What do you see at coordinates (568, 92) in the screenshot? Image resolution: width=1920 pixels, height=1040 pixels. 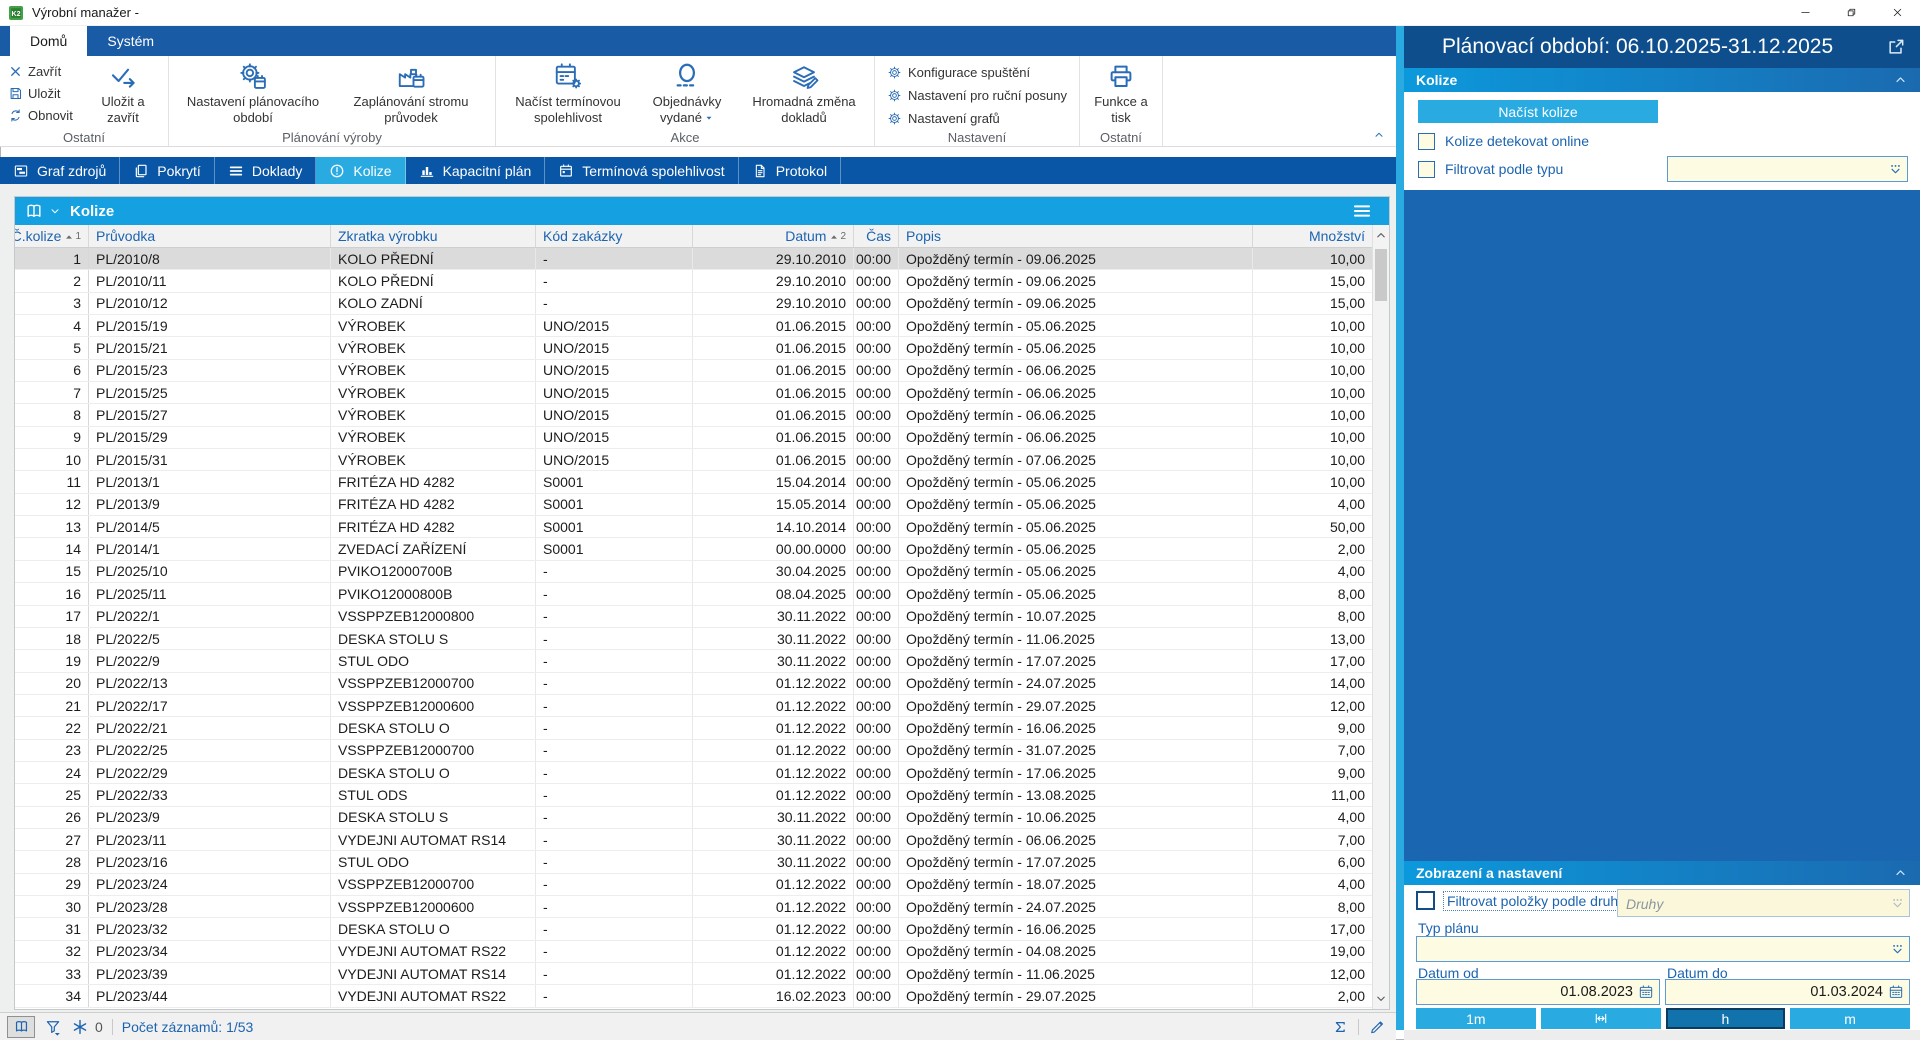 I see `ribbon-button-nacist-terminovou-spolehlivost: Načíst termínovou spolehlivost` at bounding box center [568, 92].